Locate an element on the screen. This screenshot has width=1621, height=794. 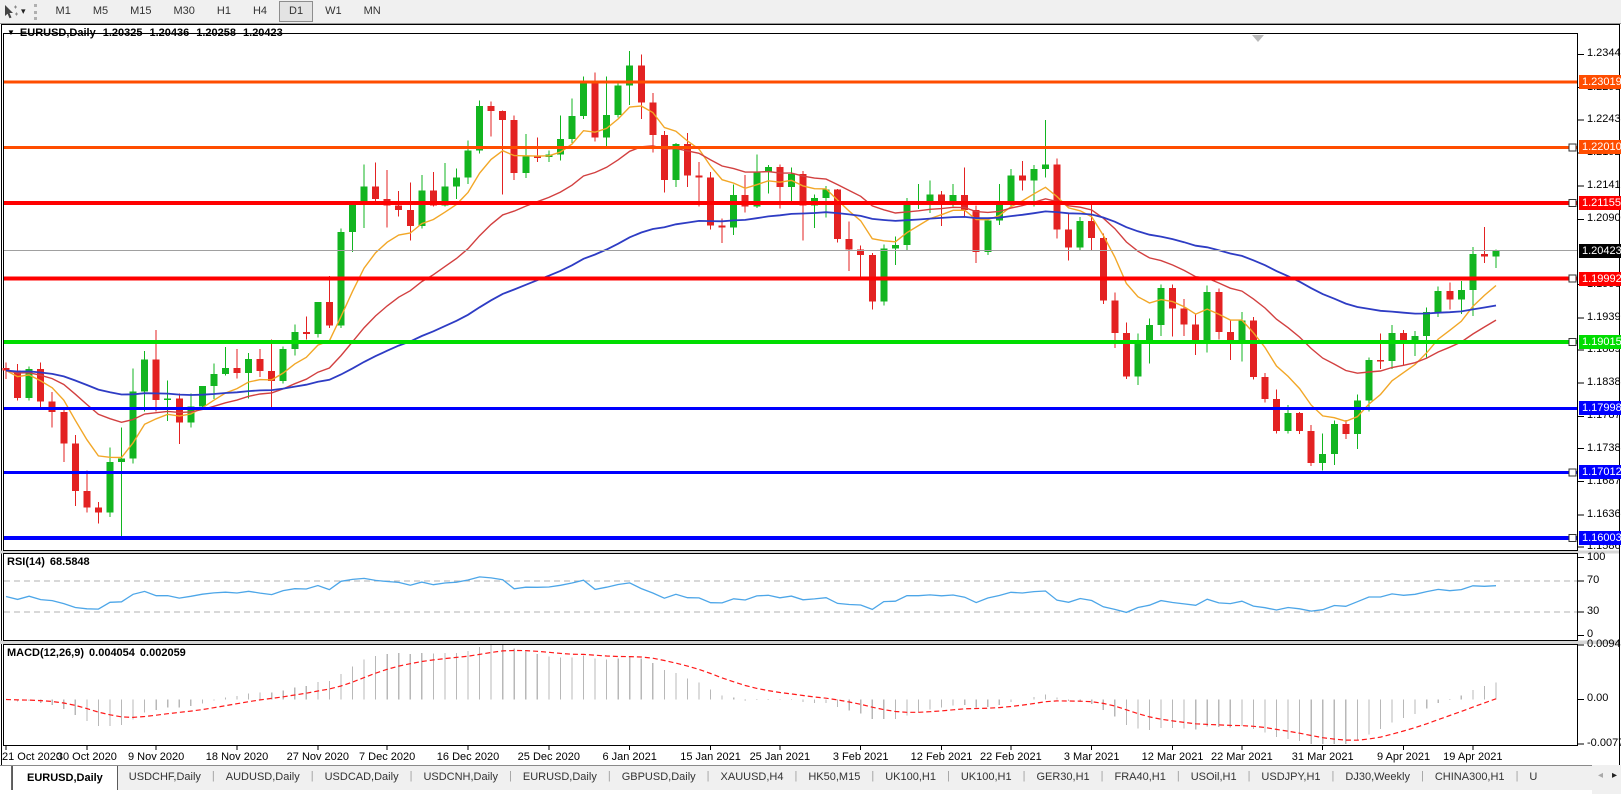
top-toolbar: ▾ M1 M5 M15 M30 H1 H4 D1 W1 MN is located at coordinates (810, 12).